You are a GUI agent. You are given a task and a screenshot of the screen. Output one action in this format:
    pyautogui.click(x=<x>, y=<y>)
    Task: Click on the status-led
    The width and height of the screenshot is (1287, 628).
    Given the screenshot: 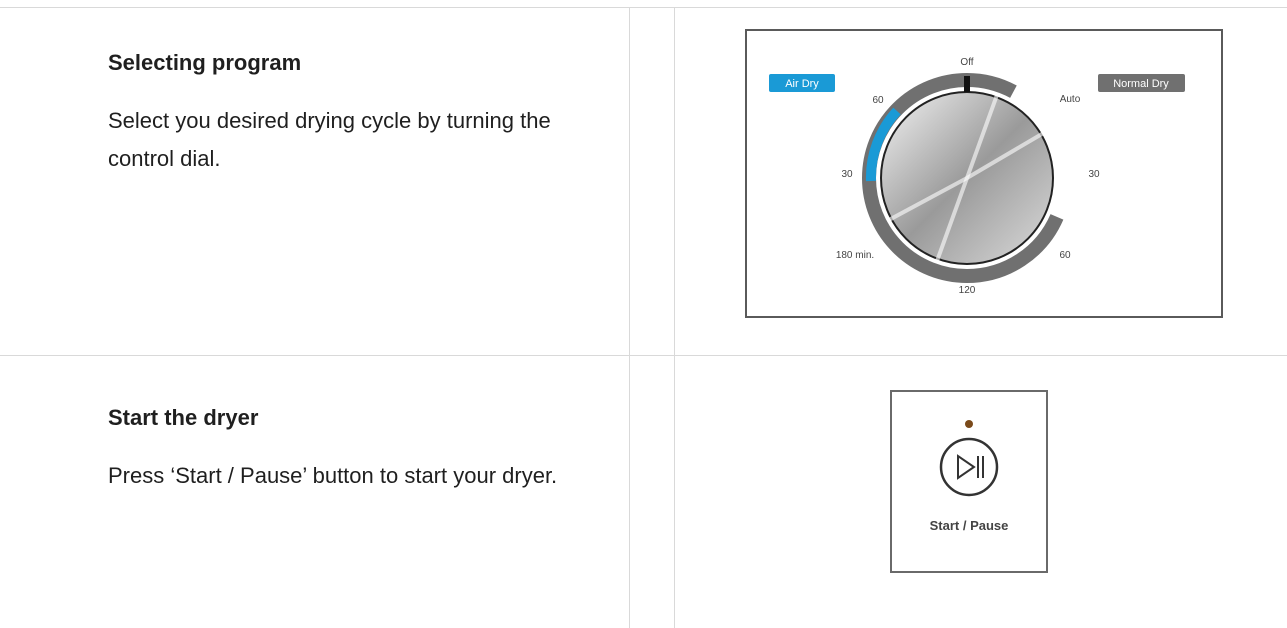 What is the action you would take?
    pyautogui.click(x=969, y=424)
    